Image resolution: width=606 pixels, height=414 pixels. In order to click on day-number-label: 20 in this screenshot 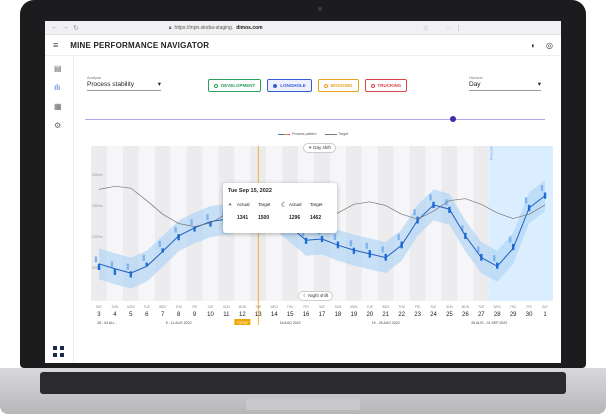, I will do `click(369, 315)`.